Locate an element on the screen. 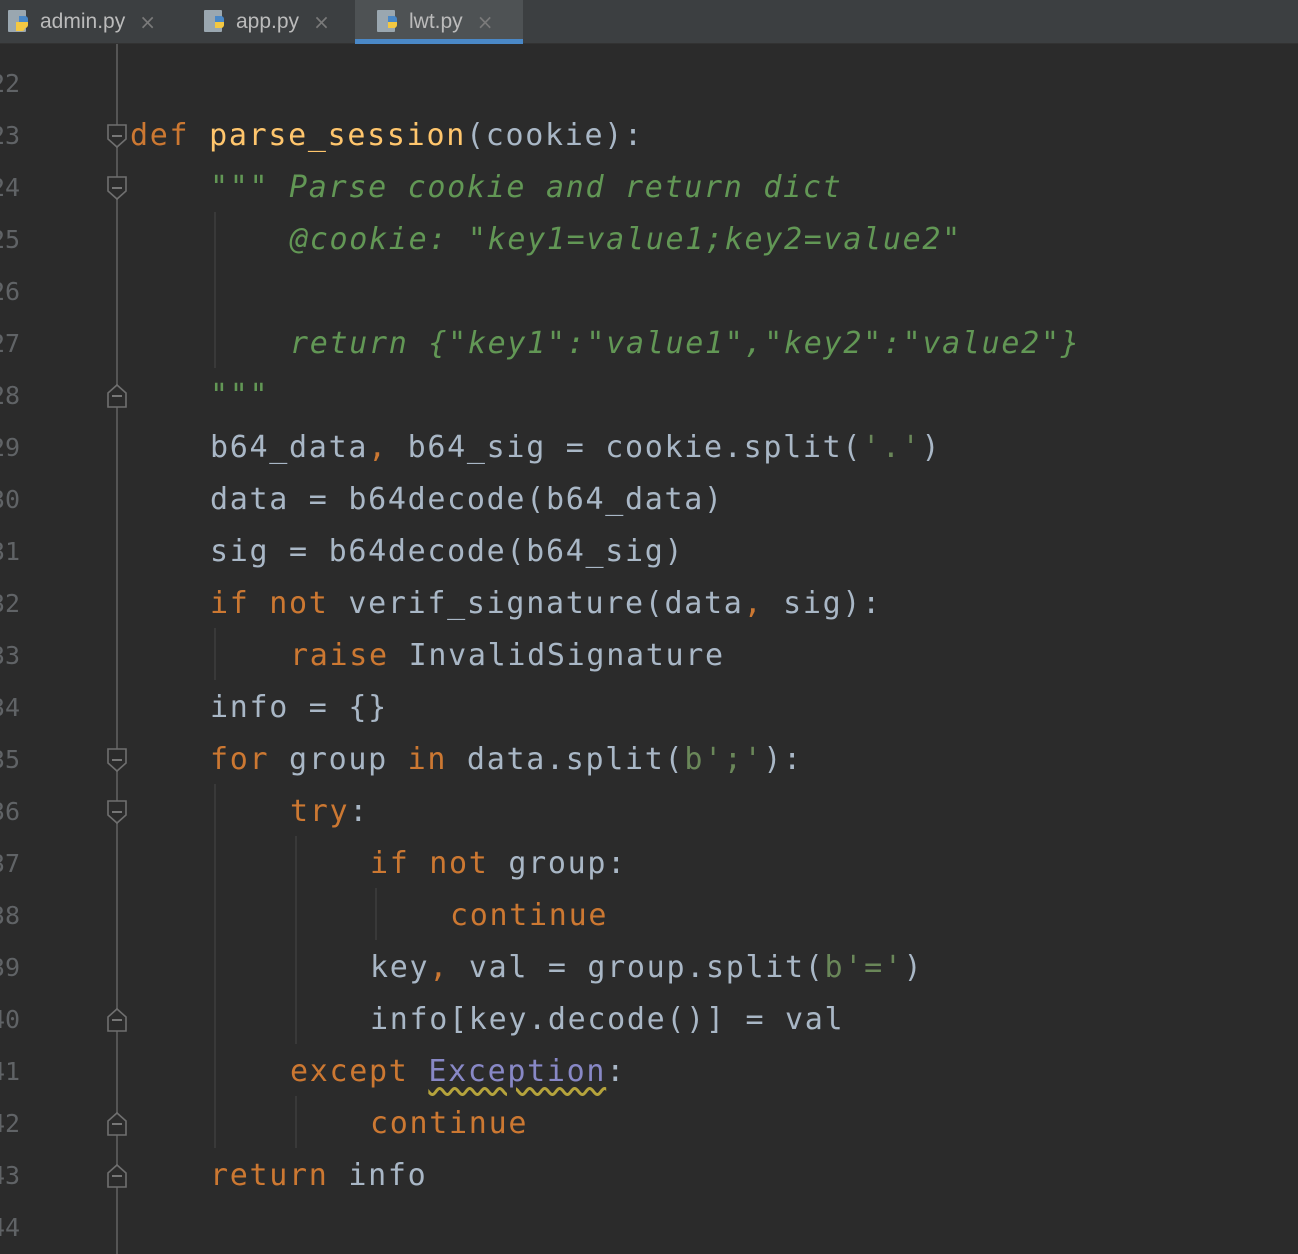  code-line-42: continue is located at coordinates (449, 1123).